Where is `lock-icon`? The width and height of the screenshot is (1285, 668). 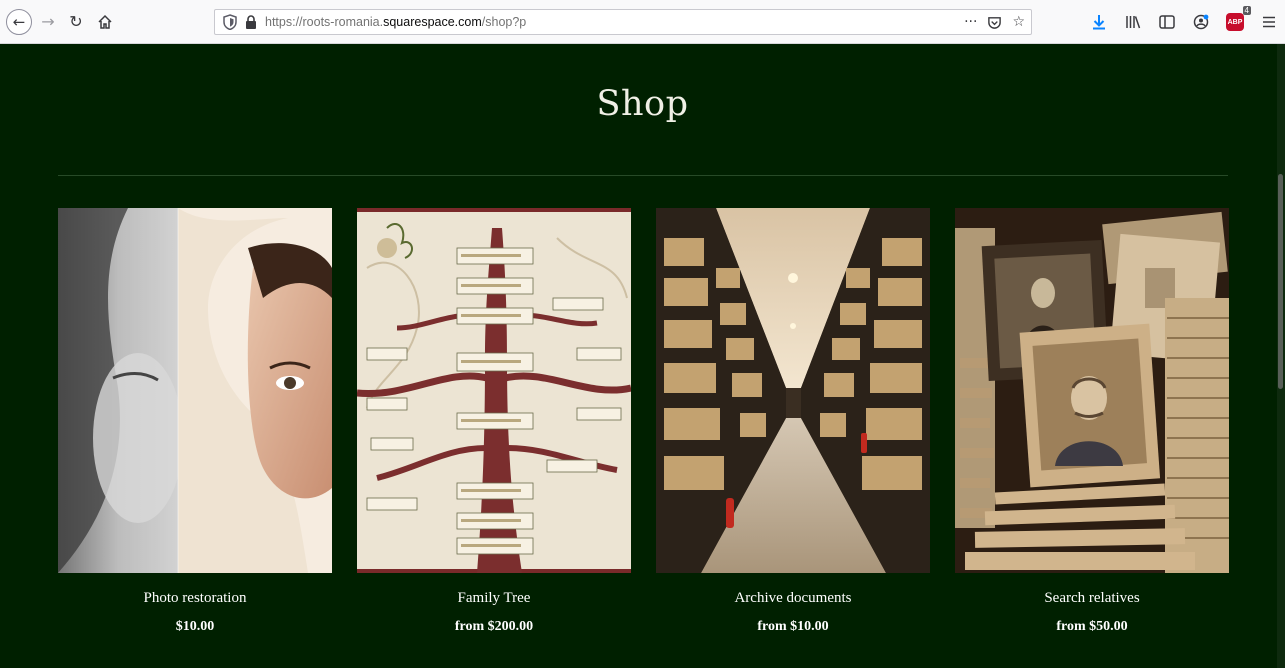 lock-icon is located at coordinates (251, 22).